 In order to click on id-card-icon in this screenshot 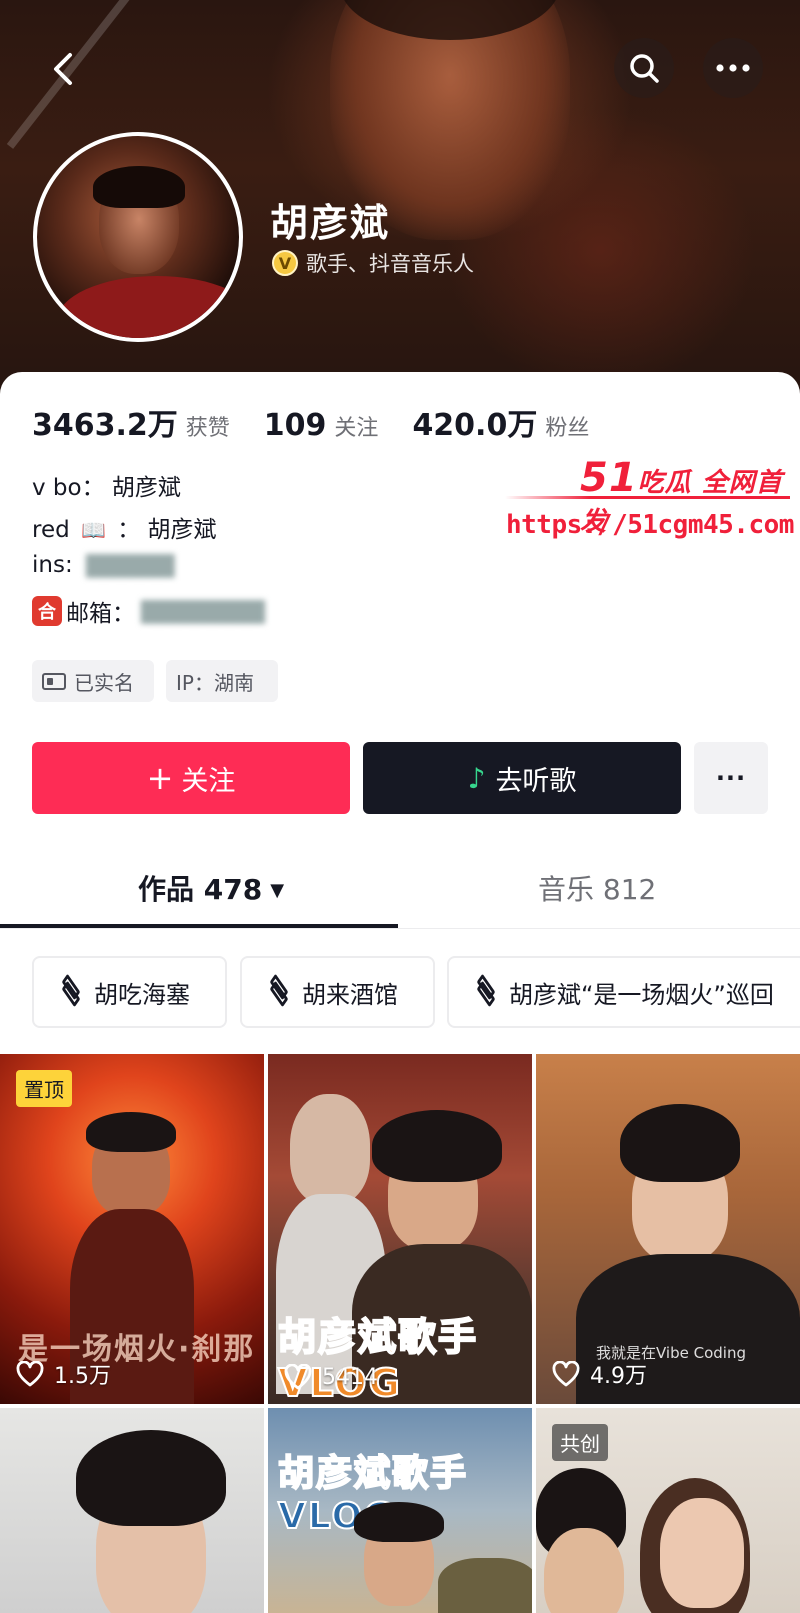, I will do `click(54, 681)`.